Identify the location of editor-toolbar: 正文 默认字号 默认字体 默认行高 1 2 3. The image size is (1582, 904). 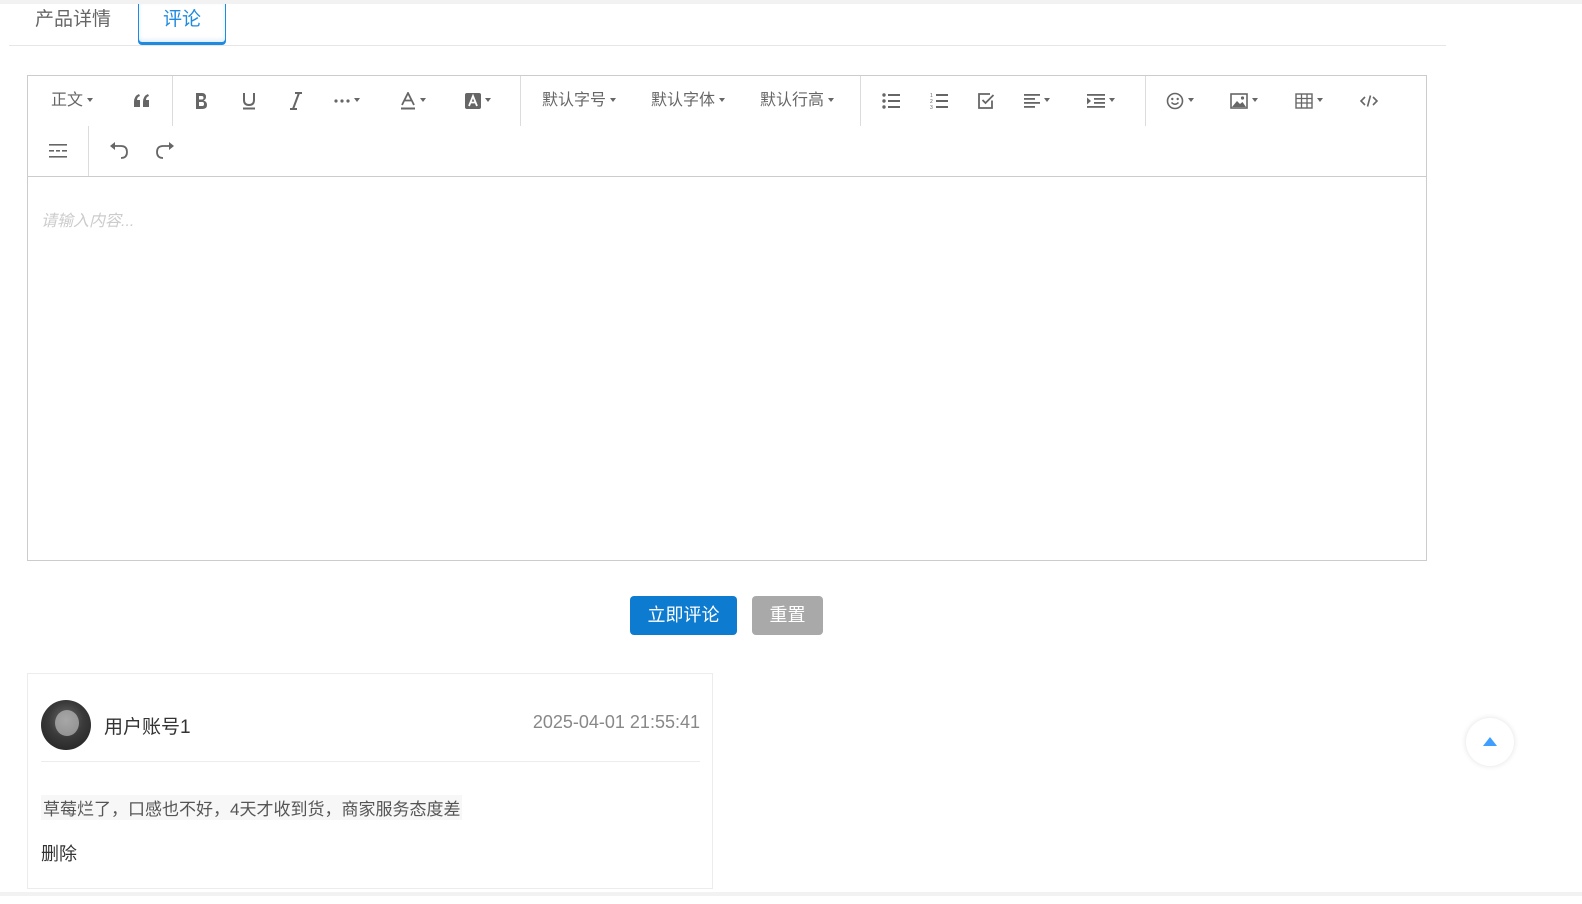
(727, 126).